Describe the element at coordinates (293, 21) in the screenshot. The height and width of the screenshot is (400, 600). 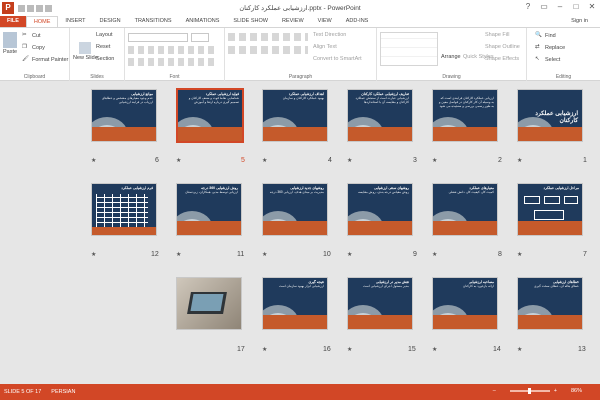
I see `tab-review: REVIEW` at that location.